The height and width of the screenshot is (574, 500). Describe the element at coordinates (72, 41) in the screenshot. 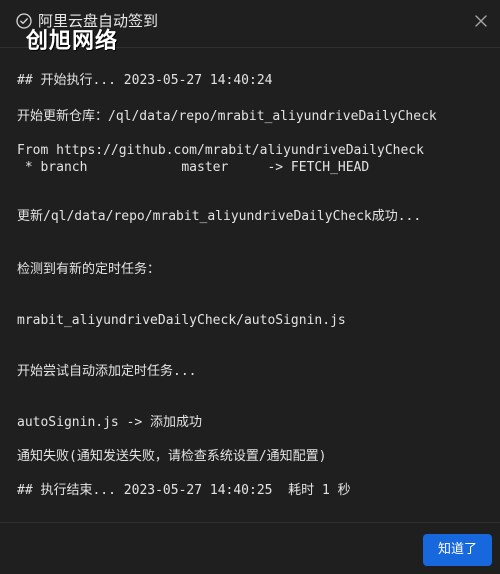

I see `watermark-logo: 创旭网络` at that location.